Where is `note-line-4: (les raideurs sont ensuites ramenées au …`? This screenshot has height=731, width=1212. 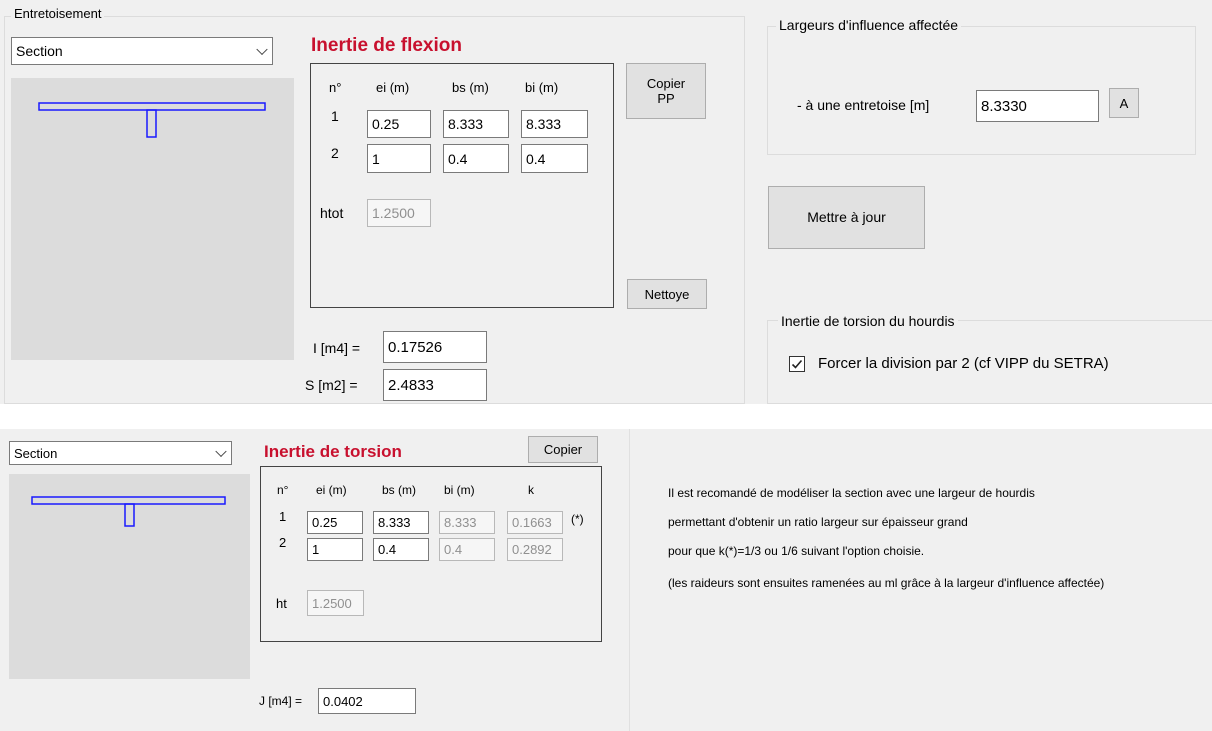 note-line-4: (les raideurs sont ensuites ramenées au … is located at coordinates (886, 583).